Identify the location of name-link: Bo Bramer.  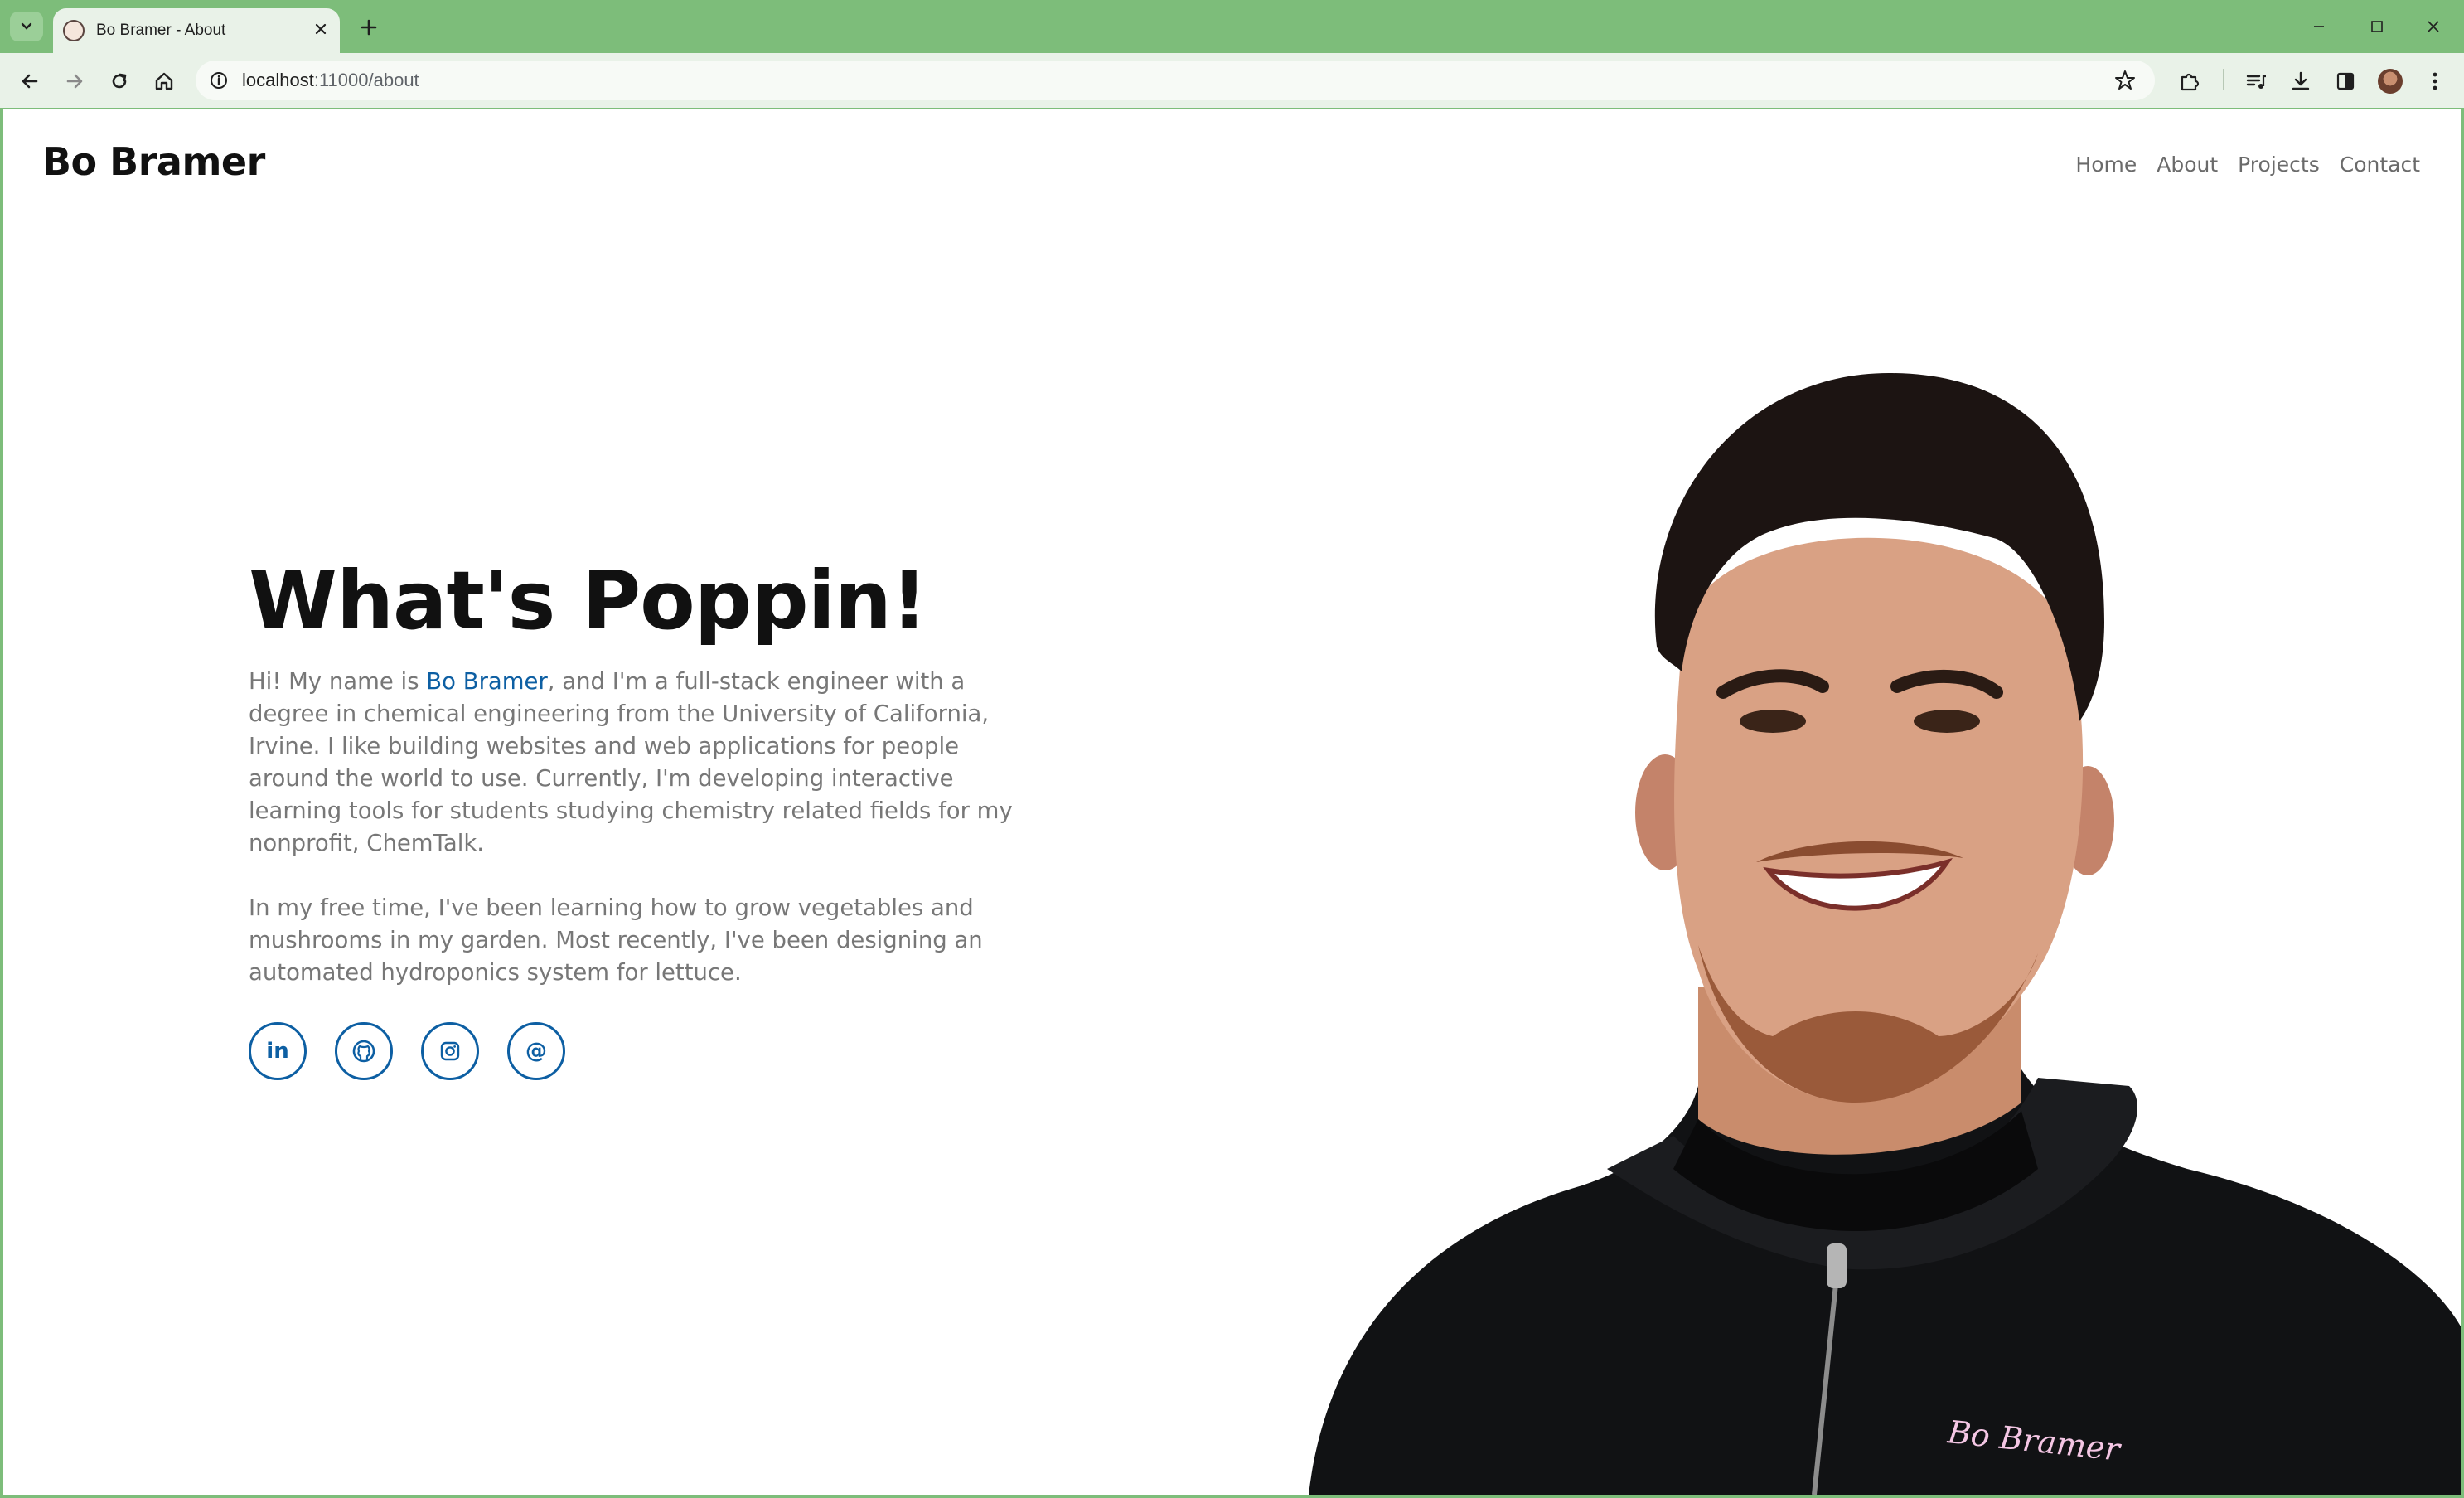
(486, 681).